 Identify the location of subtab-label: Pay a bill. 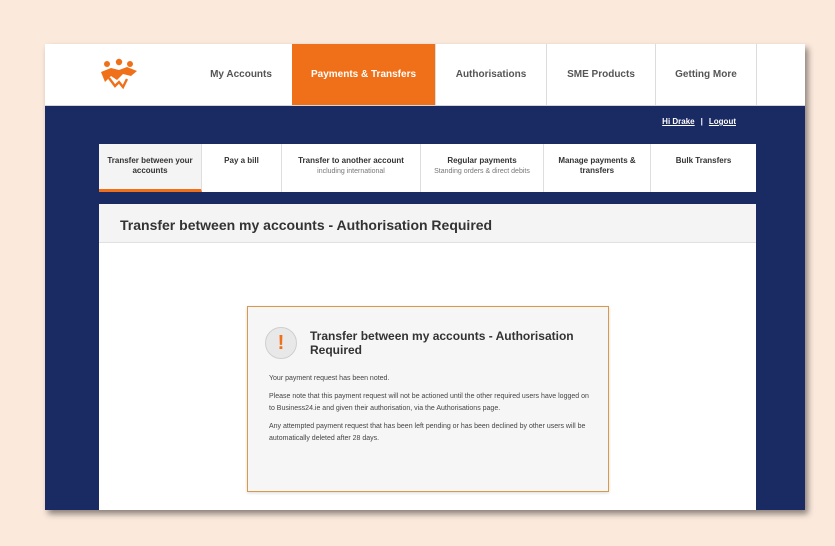
(241, 160).